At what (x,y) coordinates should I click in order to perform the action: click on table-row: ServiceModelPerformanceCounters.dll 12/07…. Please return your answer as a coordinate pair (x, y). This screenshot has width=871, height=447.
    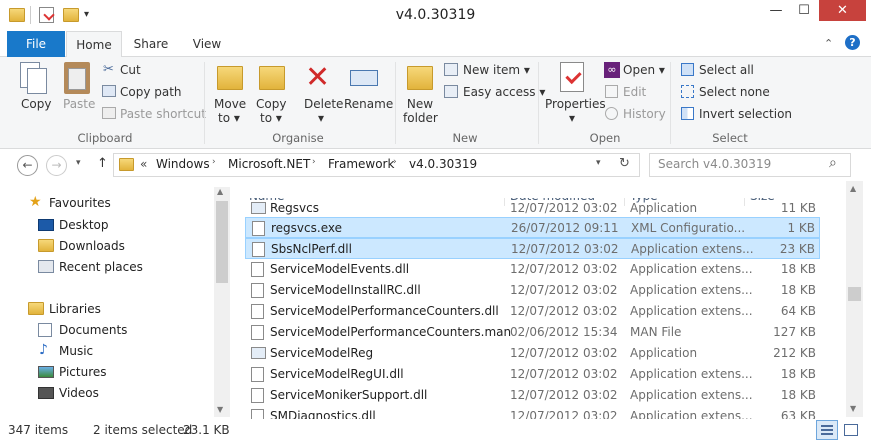
    Looking at the image, I should click on (532, 311).